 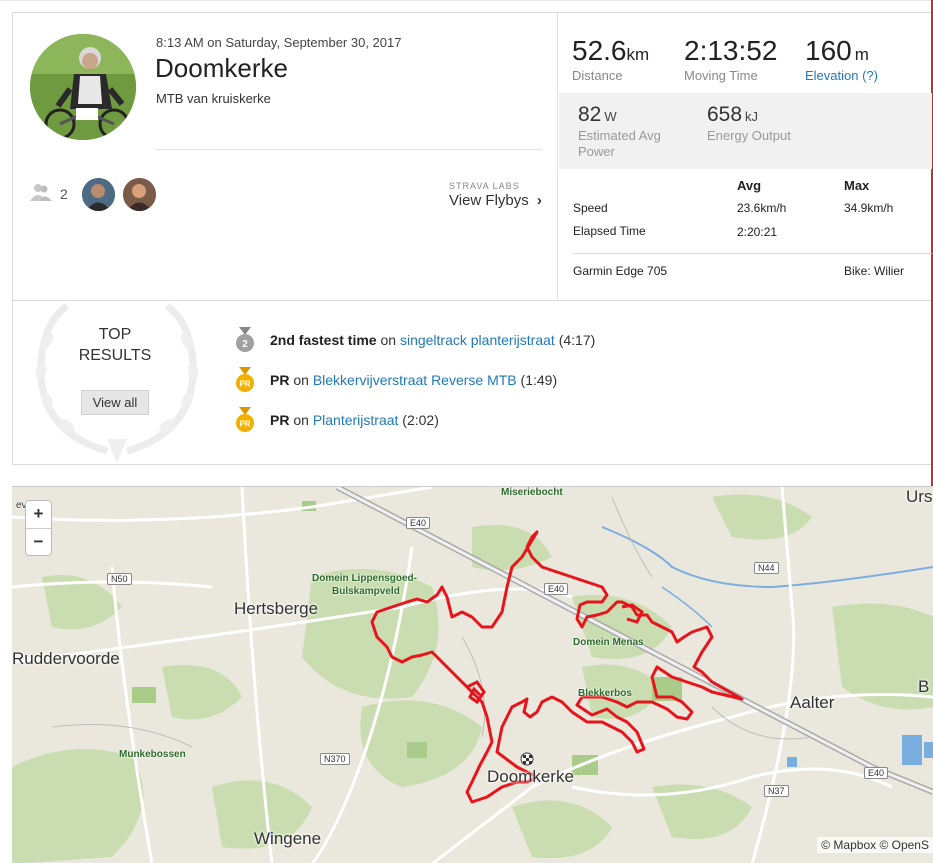 I want to click on segment-link: singeltrack planterijstraat, so click(x=477, y=340).